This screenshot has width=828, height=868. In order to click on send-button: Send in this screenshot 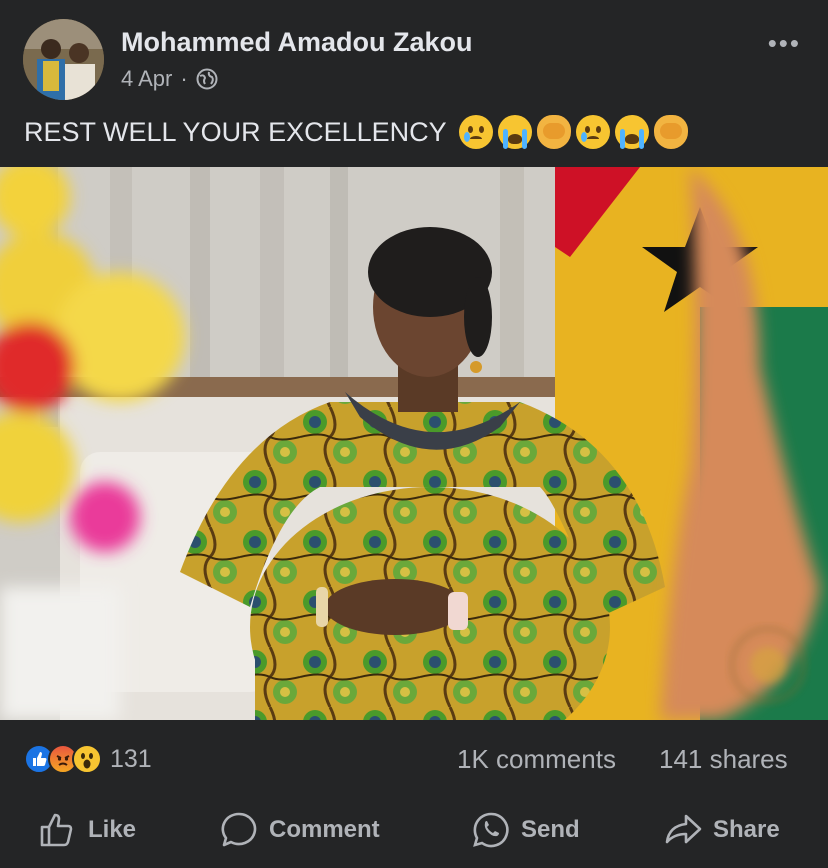, I will do `click(525, 830)`.